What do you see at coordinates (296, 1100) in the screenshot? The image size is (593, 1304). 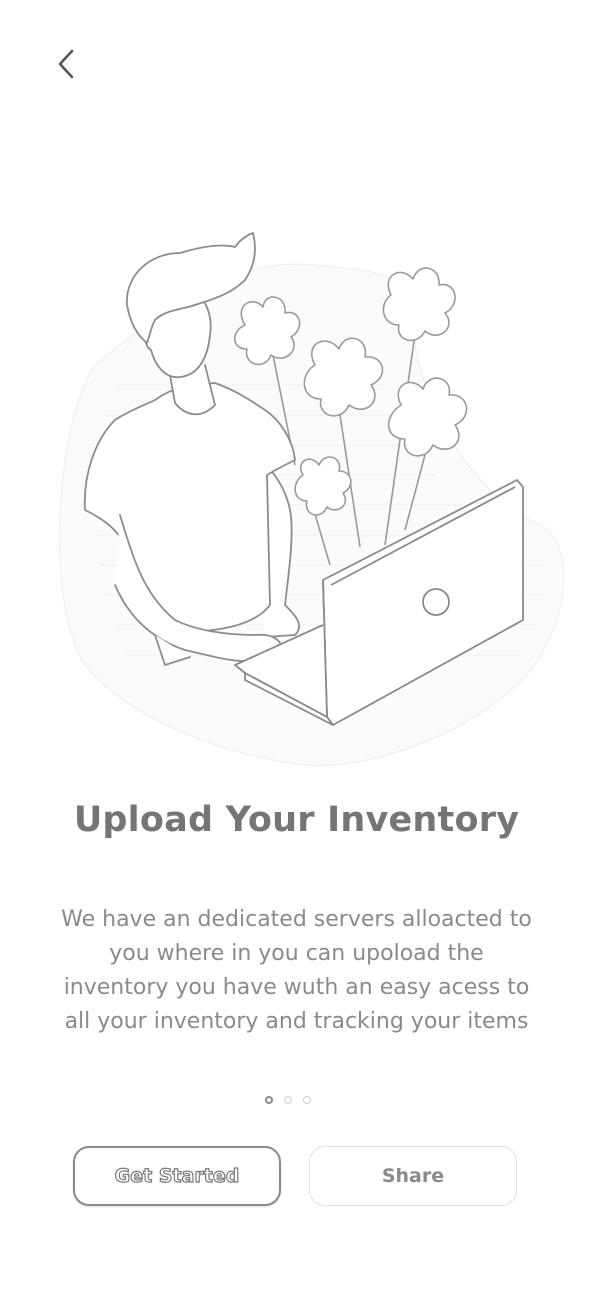 I see `page-indicator` at bounding box center [296, 1100].